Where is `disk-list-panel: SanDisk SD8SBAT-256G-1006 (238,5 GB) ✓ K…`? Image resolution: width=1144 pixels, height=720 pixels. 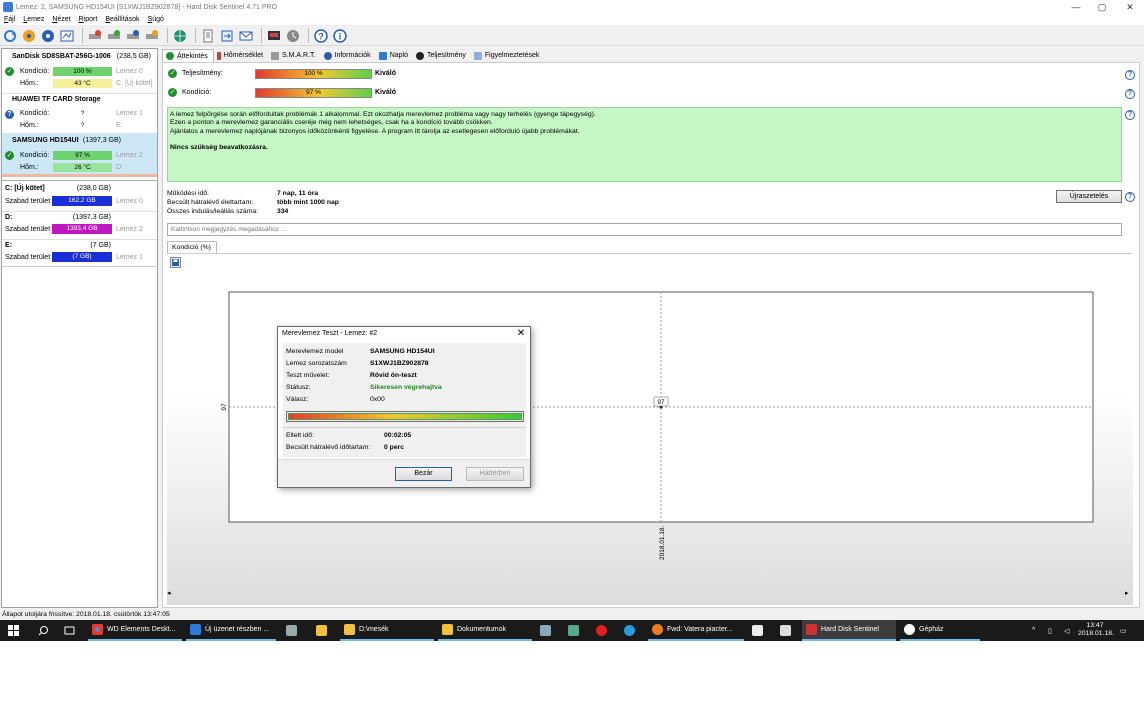
disk-list-panel: SanDisk SD8SBAT-256G-1006 (238,5 GB) ✓ K… is located at coordinates (79, 328).